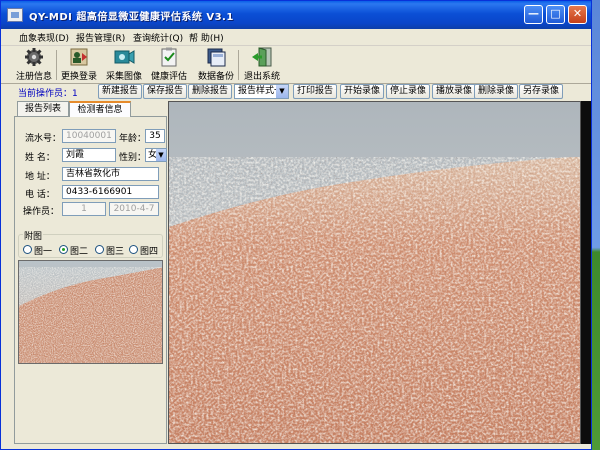 Image resolution: width=600 pixels, height=450 pixels. Describe the element at coordinates (215, 77) in the screenshot. I see `data-backup-label: 数据备份` at that location.